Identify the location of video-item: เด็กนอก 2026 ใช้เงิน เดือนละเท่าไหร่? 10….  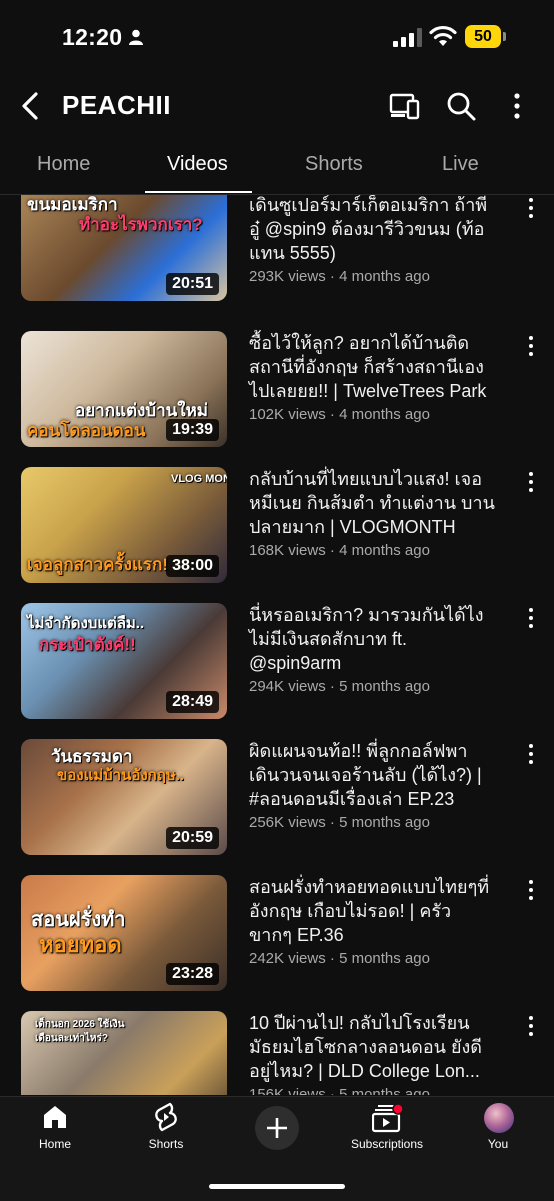
(277, 1053).